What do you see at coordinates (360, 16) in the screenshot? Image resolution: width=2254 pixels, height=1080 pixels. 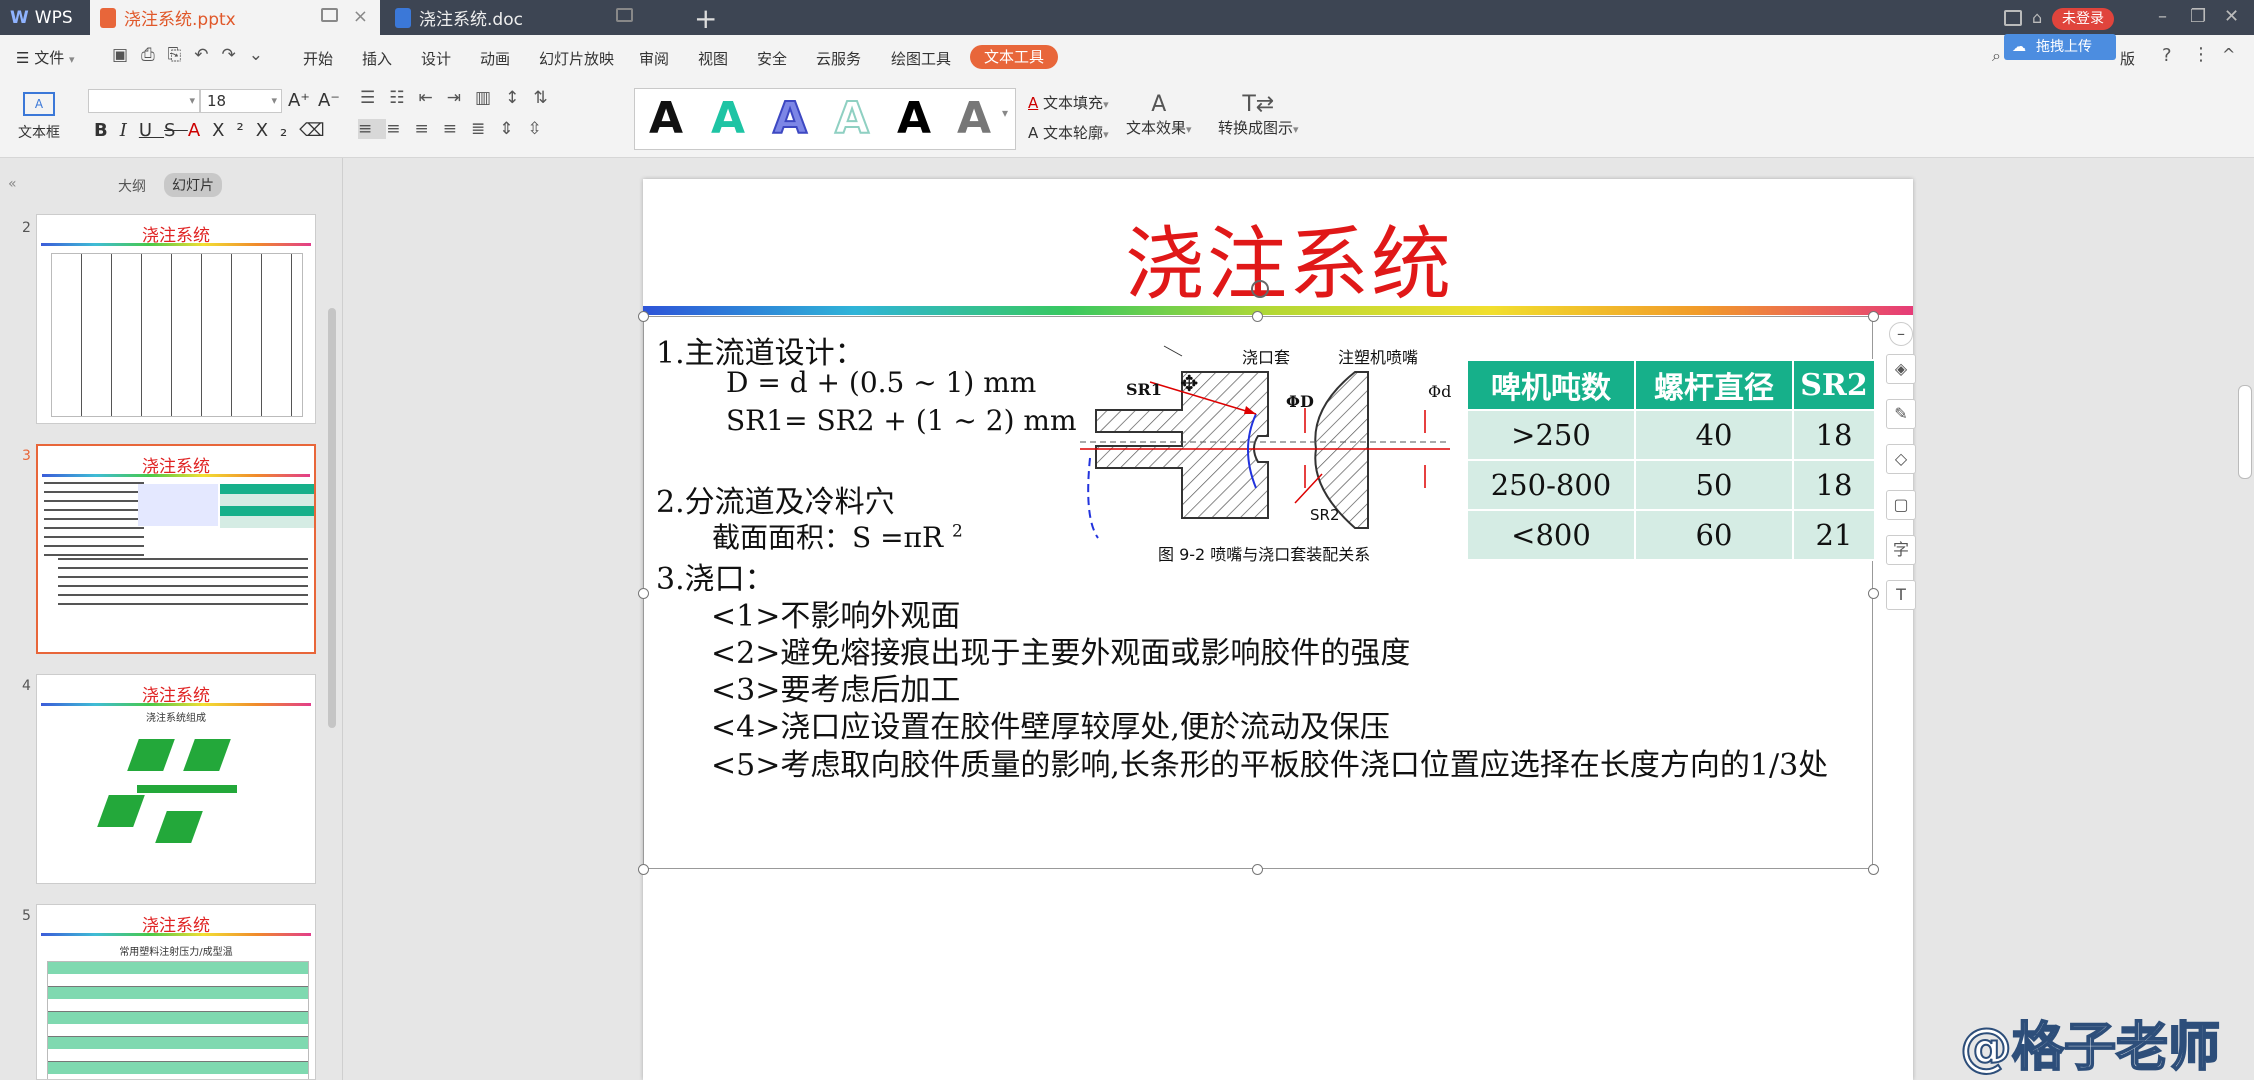 I see `close-tab-icon: ×` at bounding box center [360, 16].